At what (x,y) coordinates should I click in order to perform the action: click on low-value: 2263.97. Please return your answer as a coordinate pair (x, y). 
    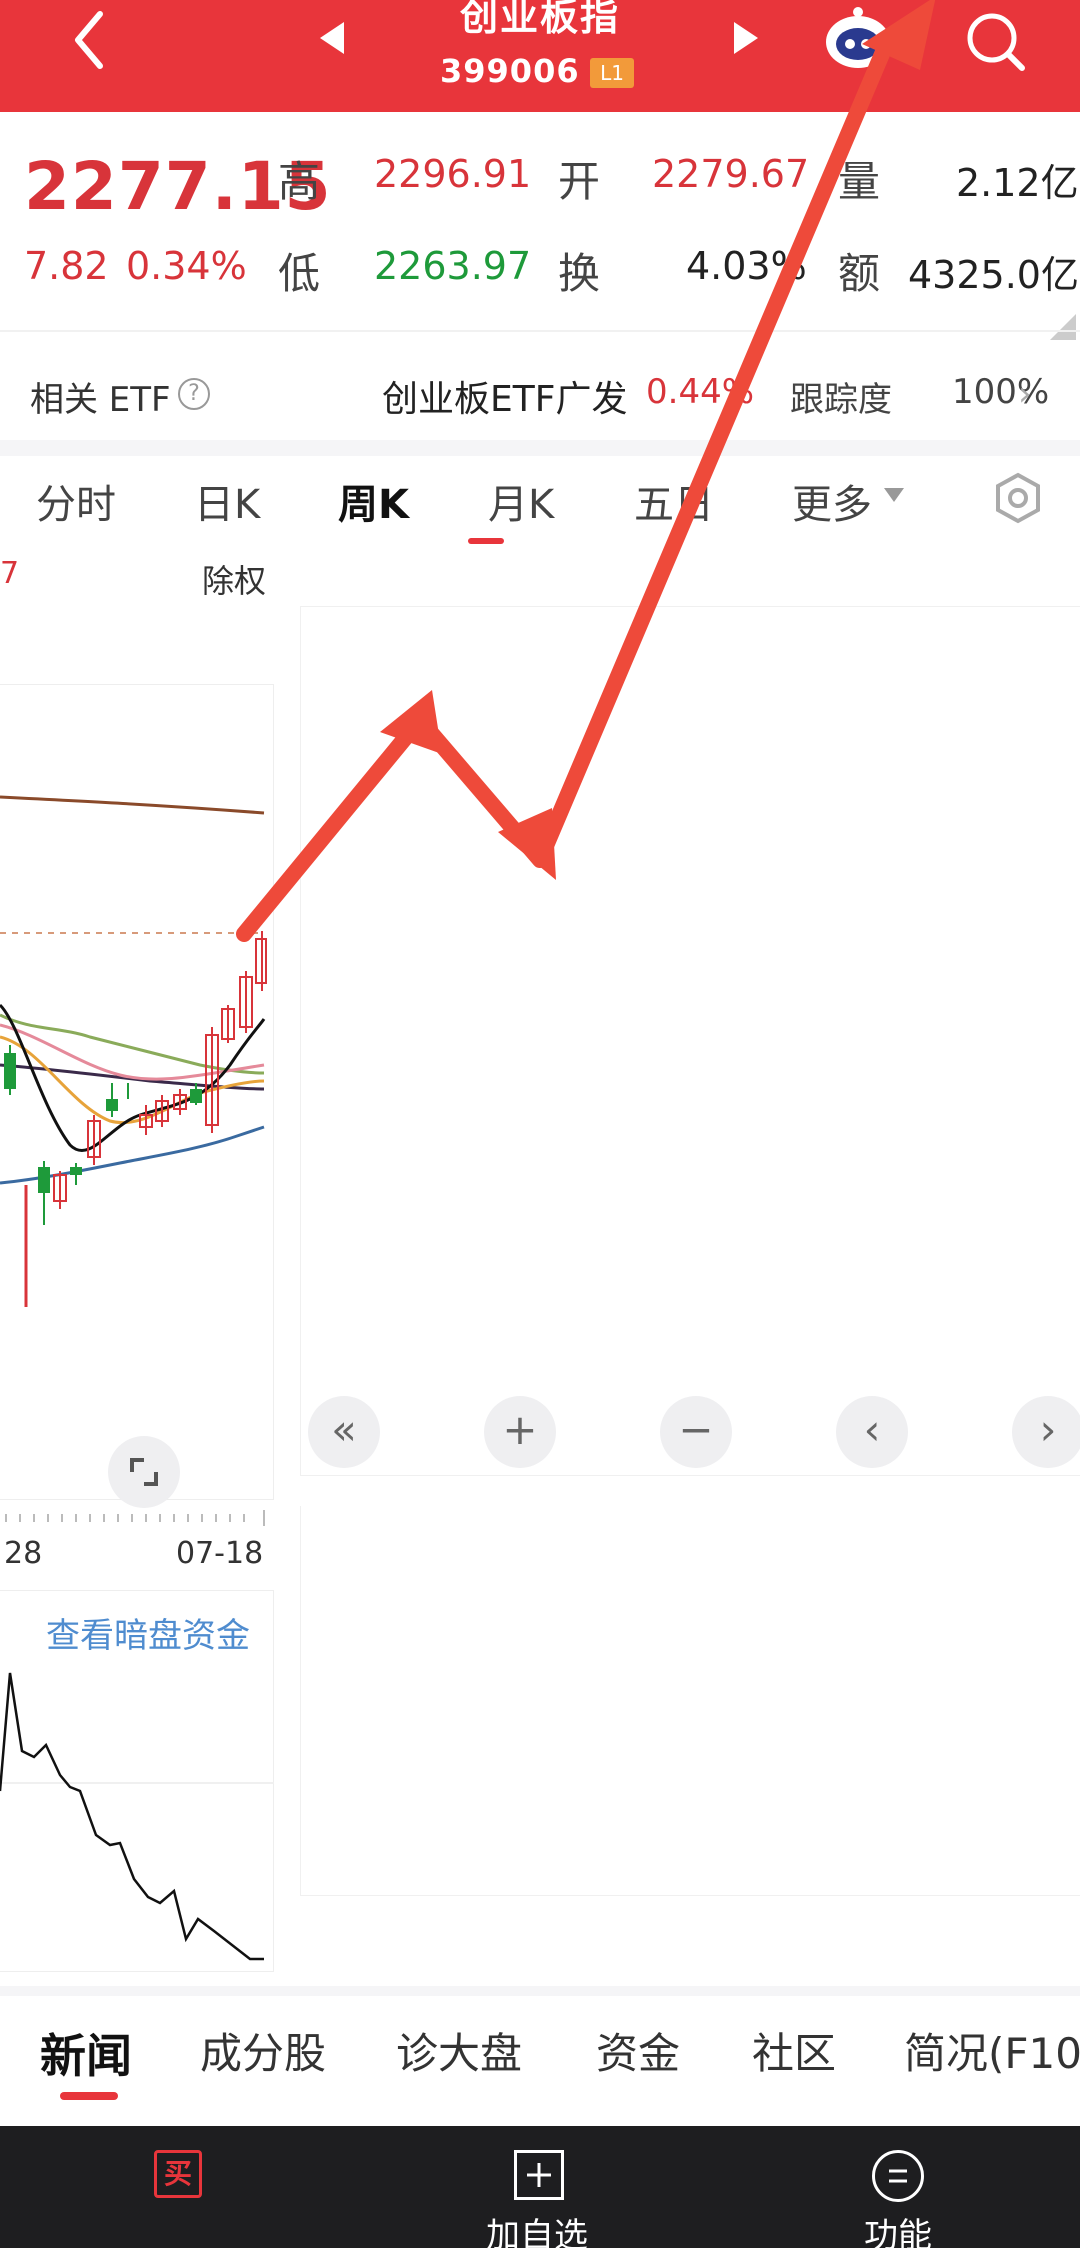
    Looking at the image, I should click on (453, 266).